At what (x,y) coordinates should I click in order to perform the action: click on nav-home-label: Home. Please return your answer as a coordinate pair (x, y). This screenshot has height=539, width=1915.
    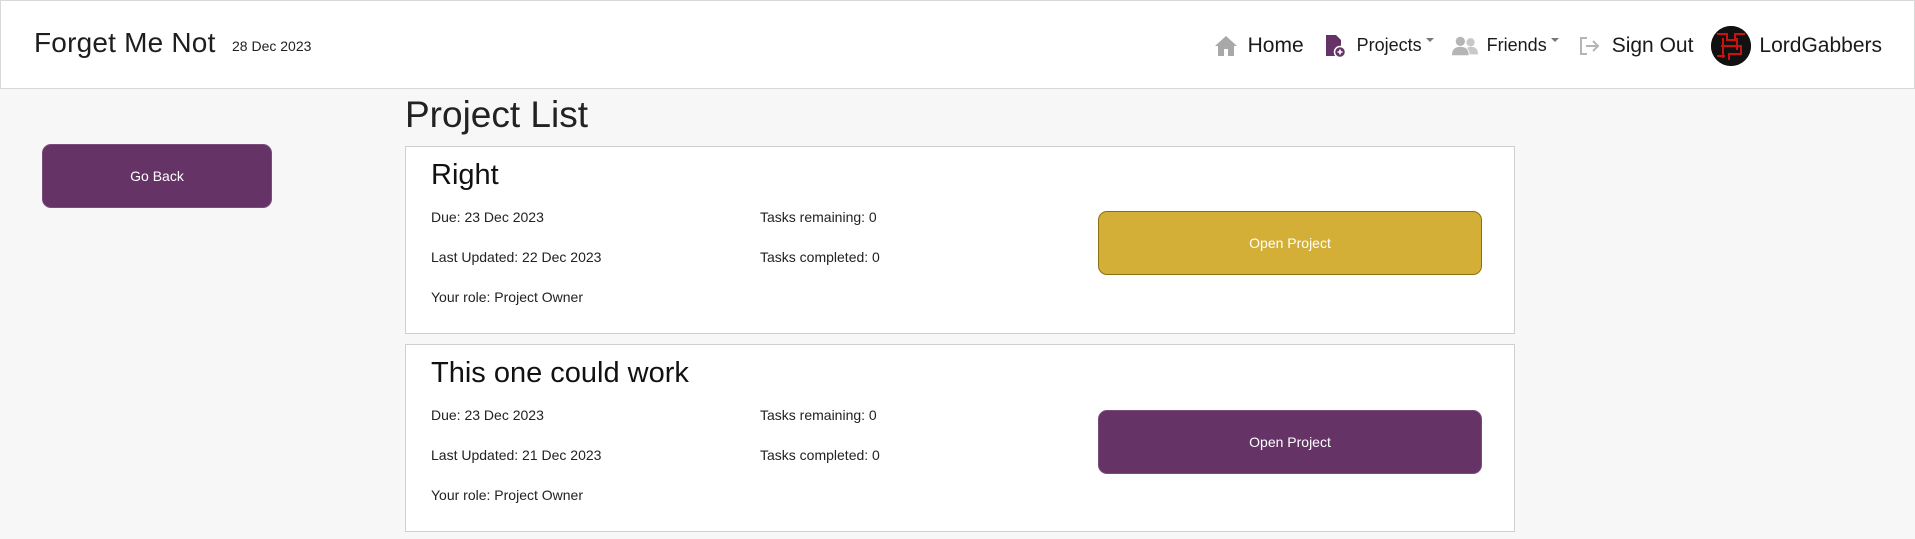
    Looking at the image, I should click on (1275, 45).